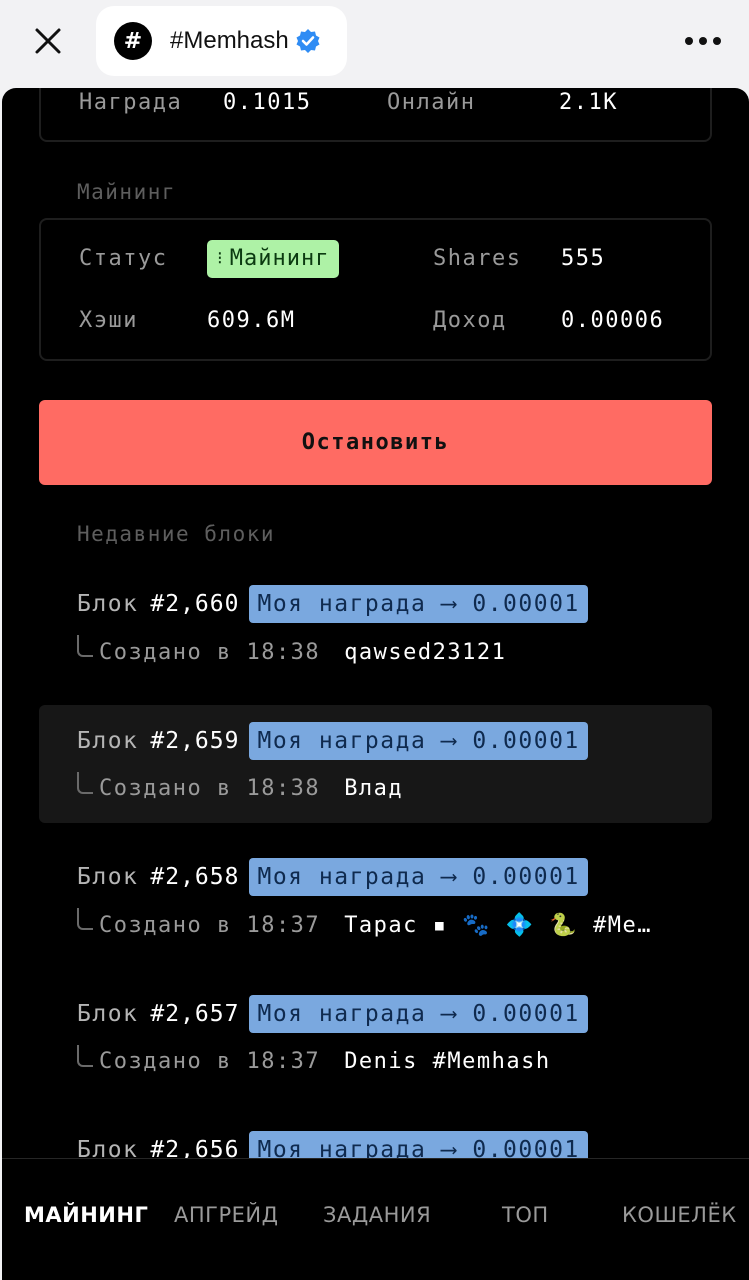  I want to click on close-icon, so click(48, 41).